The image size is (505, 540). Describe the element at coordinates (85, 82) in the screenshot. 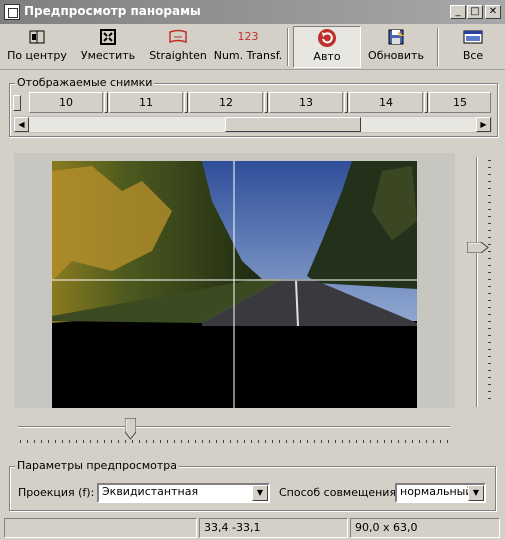

I see `displayed-images-legend: Отображаемые снимки` at that location.